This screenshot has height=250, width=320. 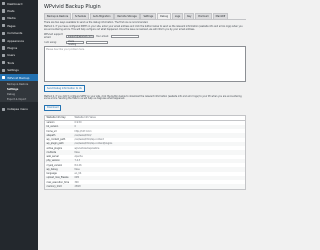 What do you see at coordinates (78, 165) in the screenshot?
I see `info-value: 8.0.26` at bounding box center [78, 165].